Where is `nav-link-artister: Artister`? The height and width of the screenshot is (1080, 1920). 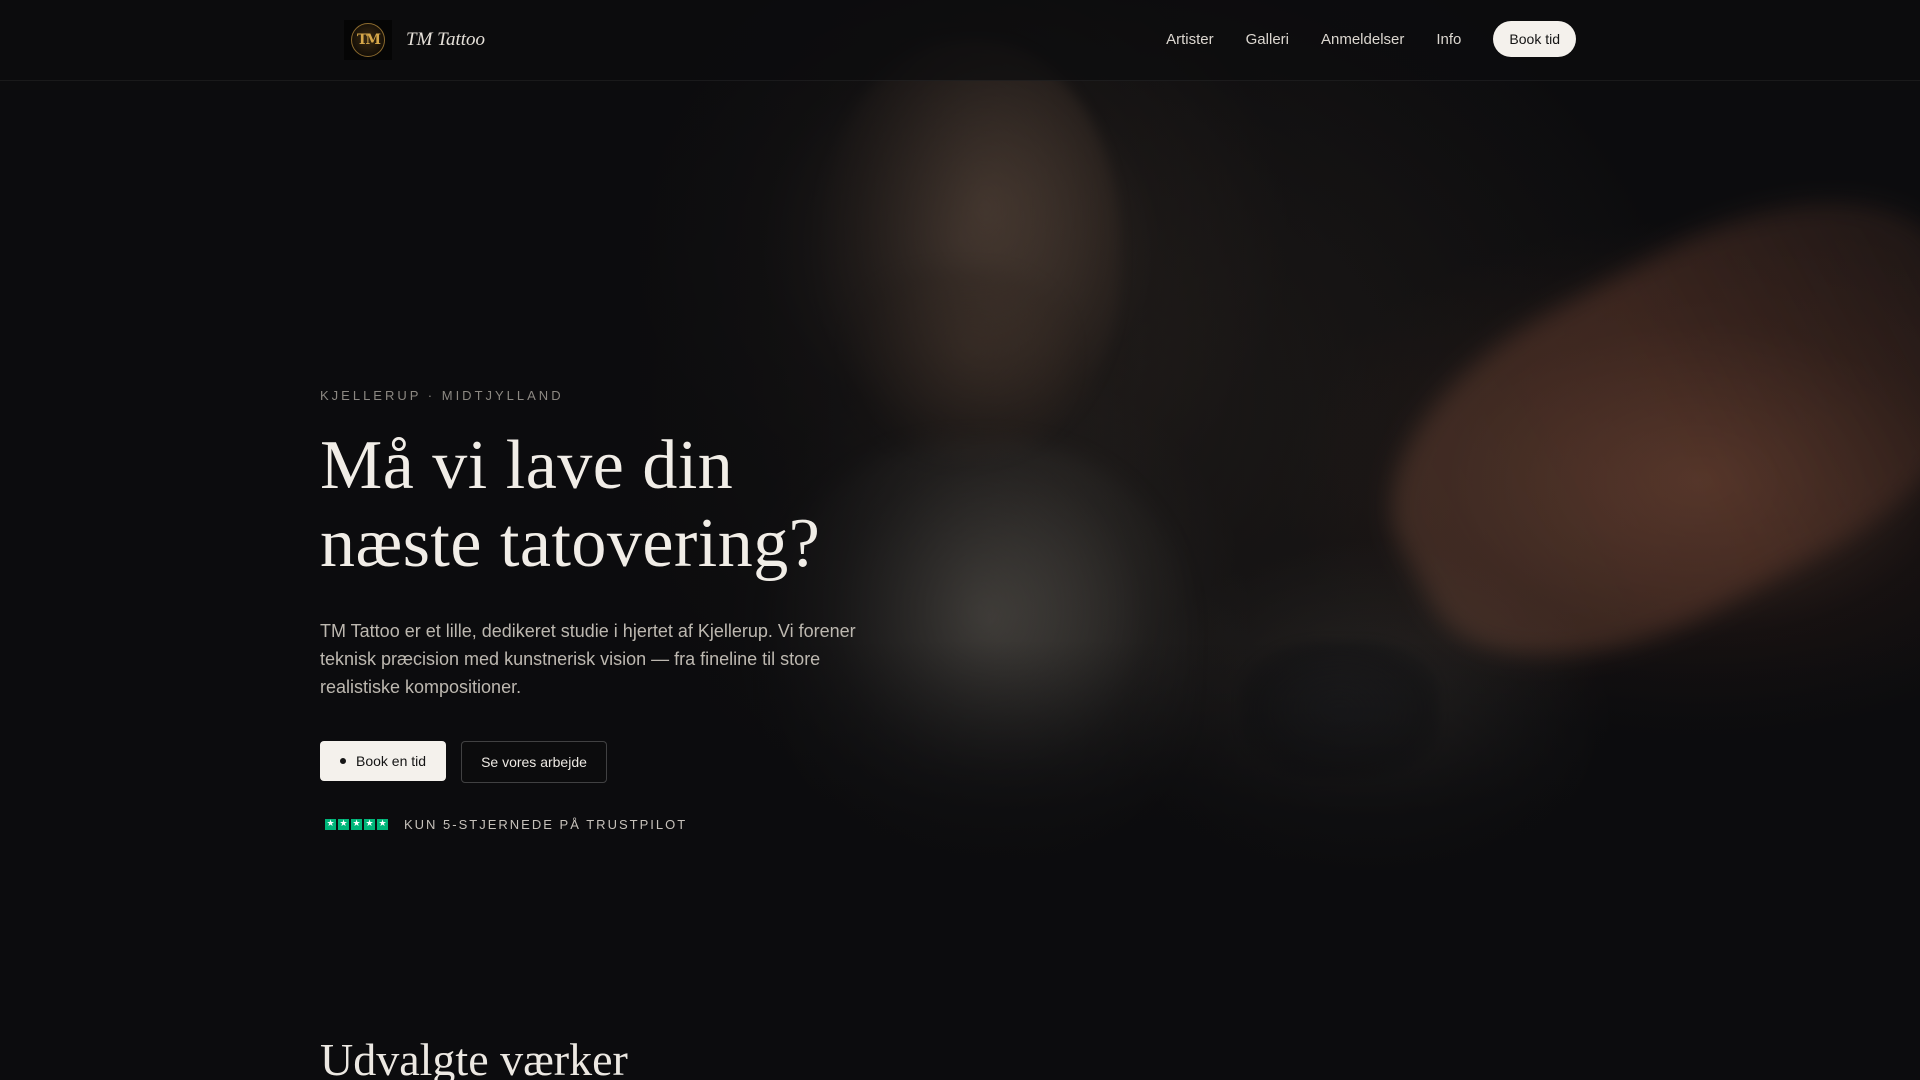 nav-link-artister: Artister is located at coordinates (1190, 39).